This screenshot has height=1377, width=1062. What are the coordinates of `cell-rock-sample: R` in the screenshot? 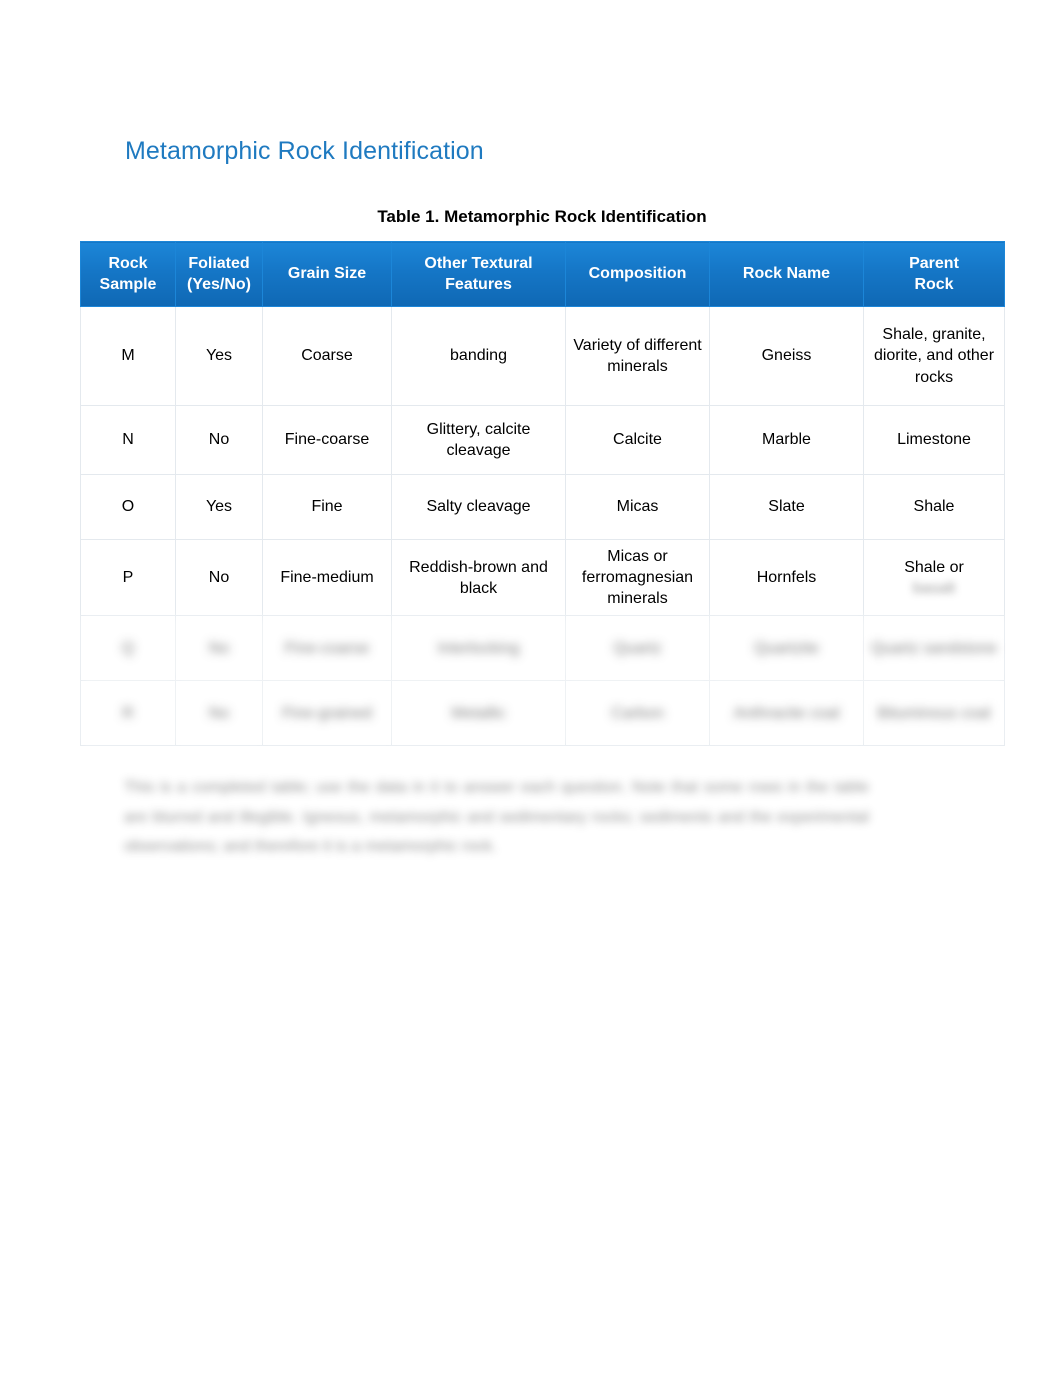 It's located at (128, 713).